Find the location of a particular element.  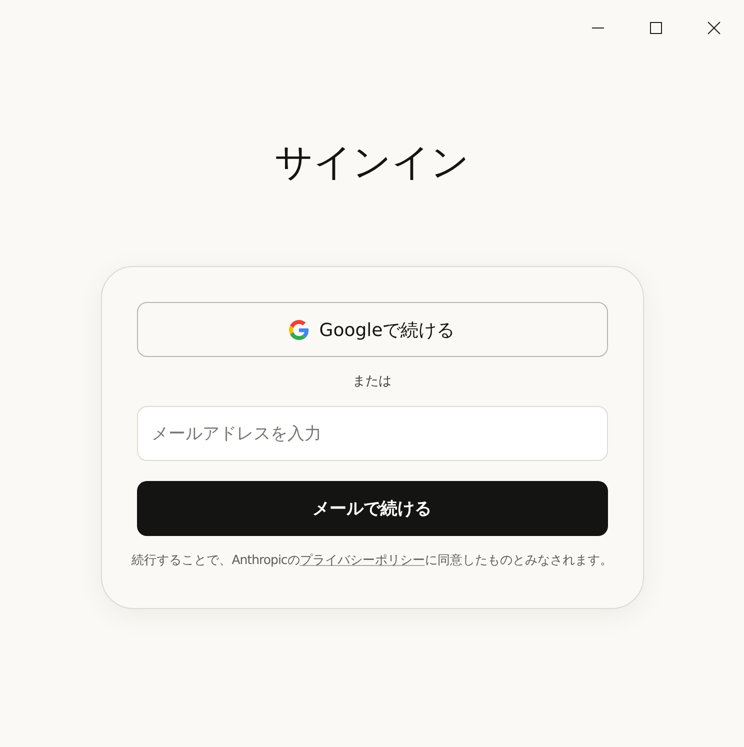

minimize-icon is located at coordinates (598, 28).